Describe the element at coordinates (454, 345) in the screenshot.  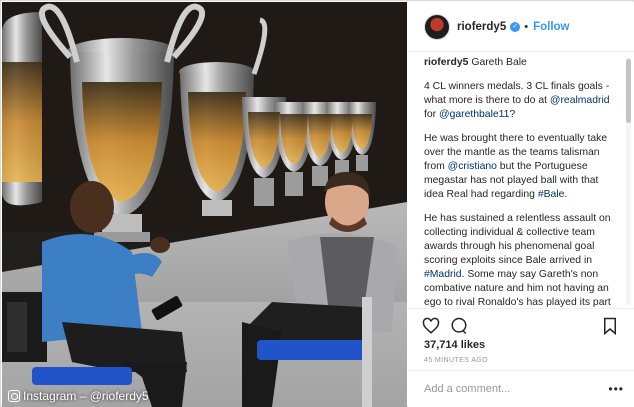
I see `likes-count: 37,714 likes` at that location.